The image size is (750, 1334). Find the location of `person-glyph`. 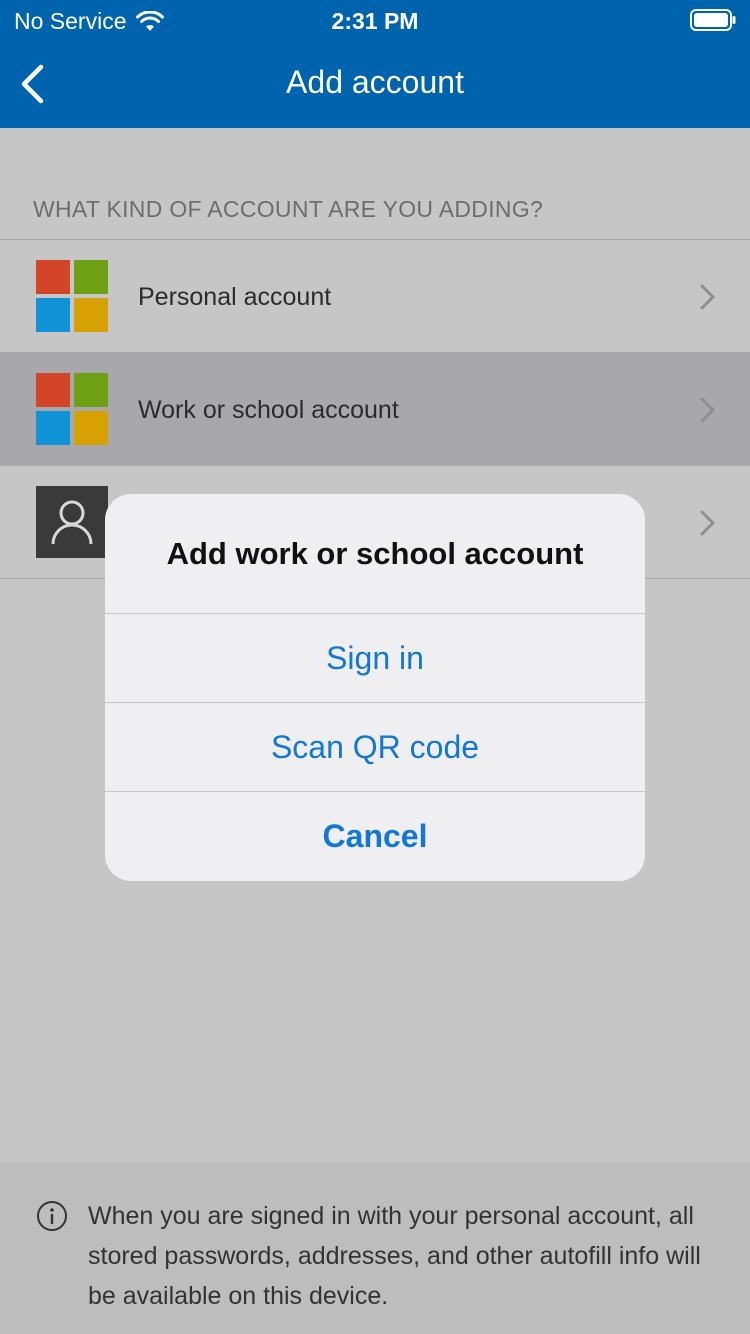

person-glyph is located at coordinates (72, 522).